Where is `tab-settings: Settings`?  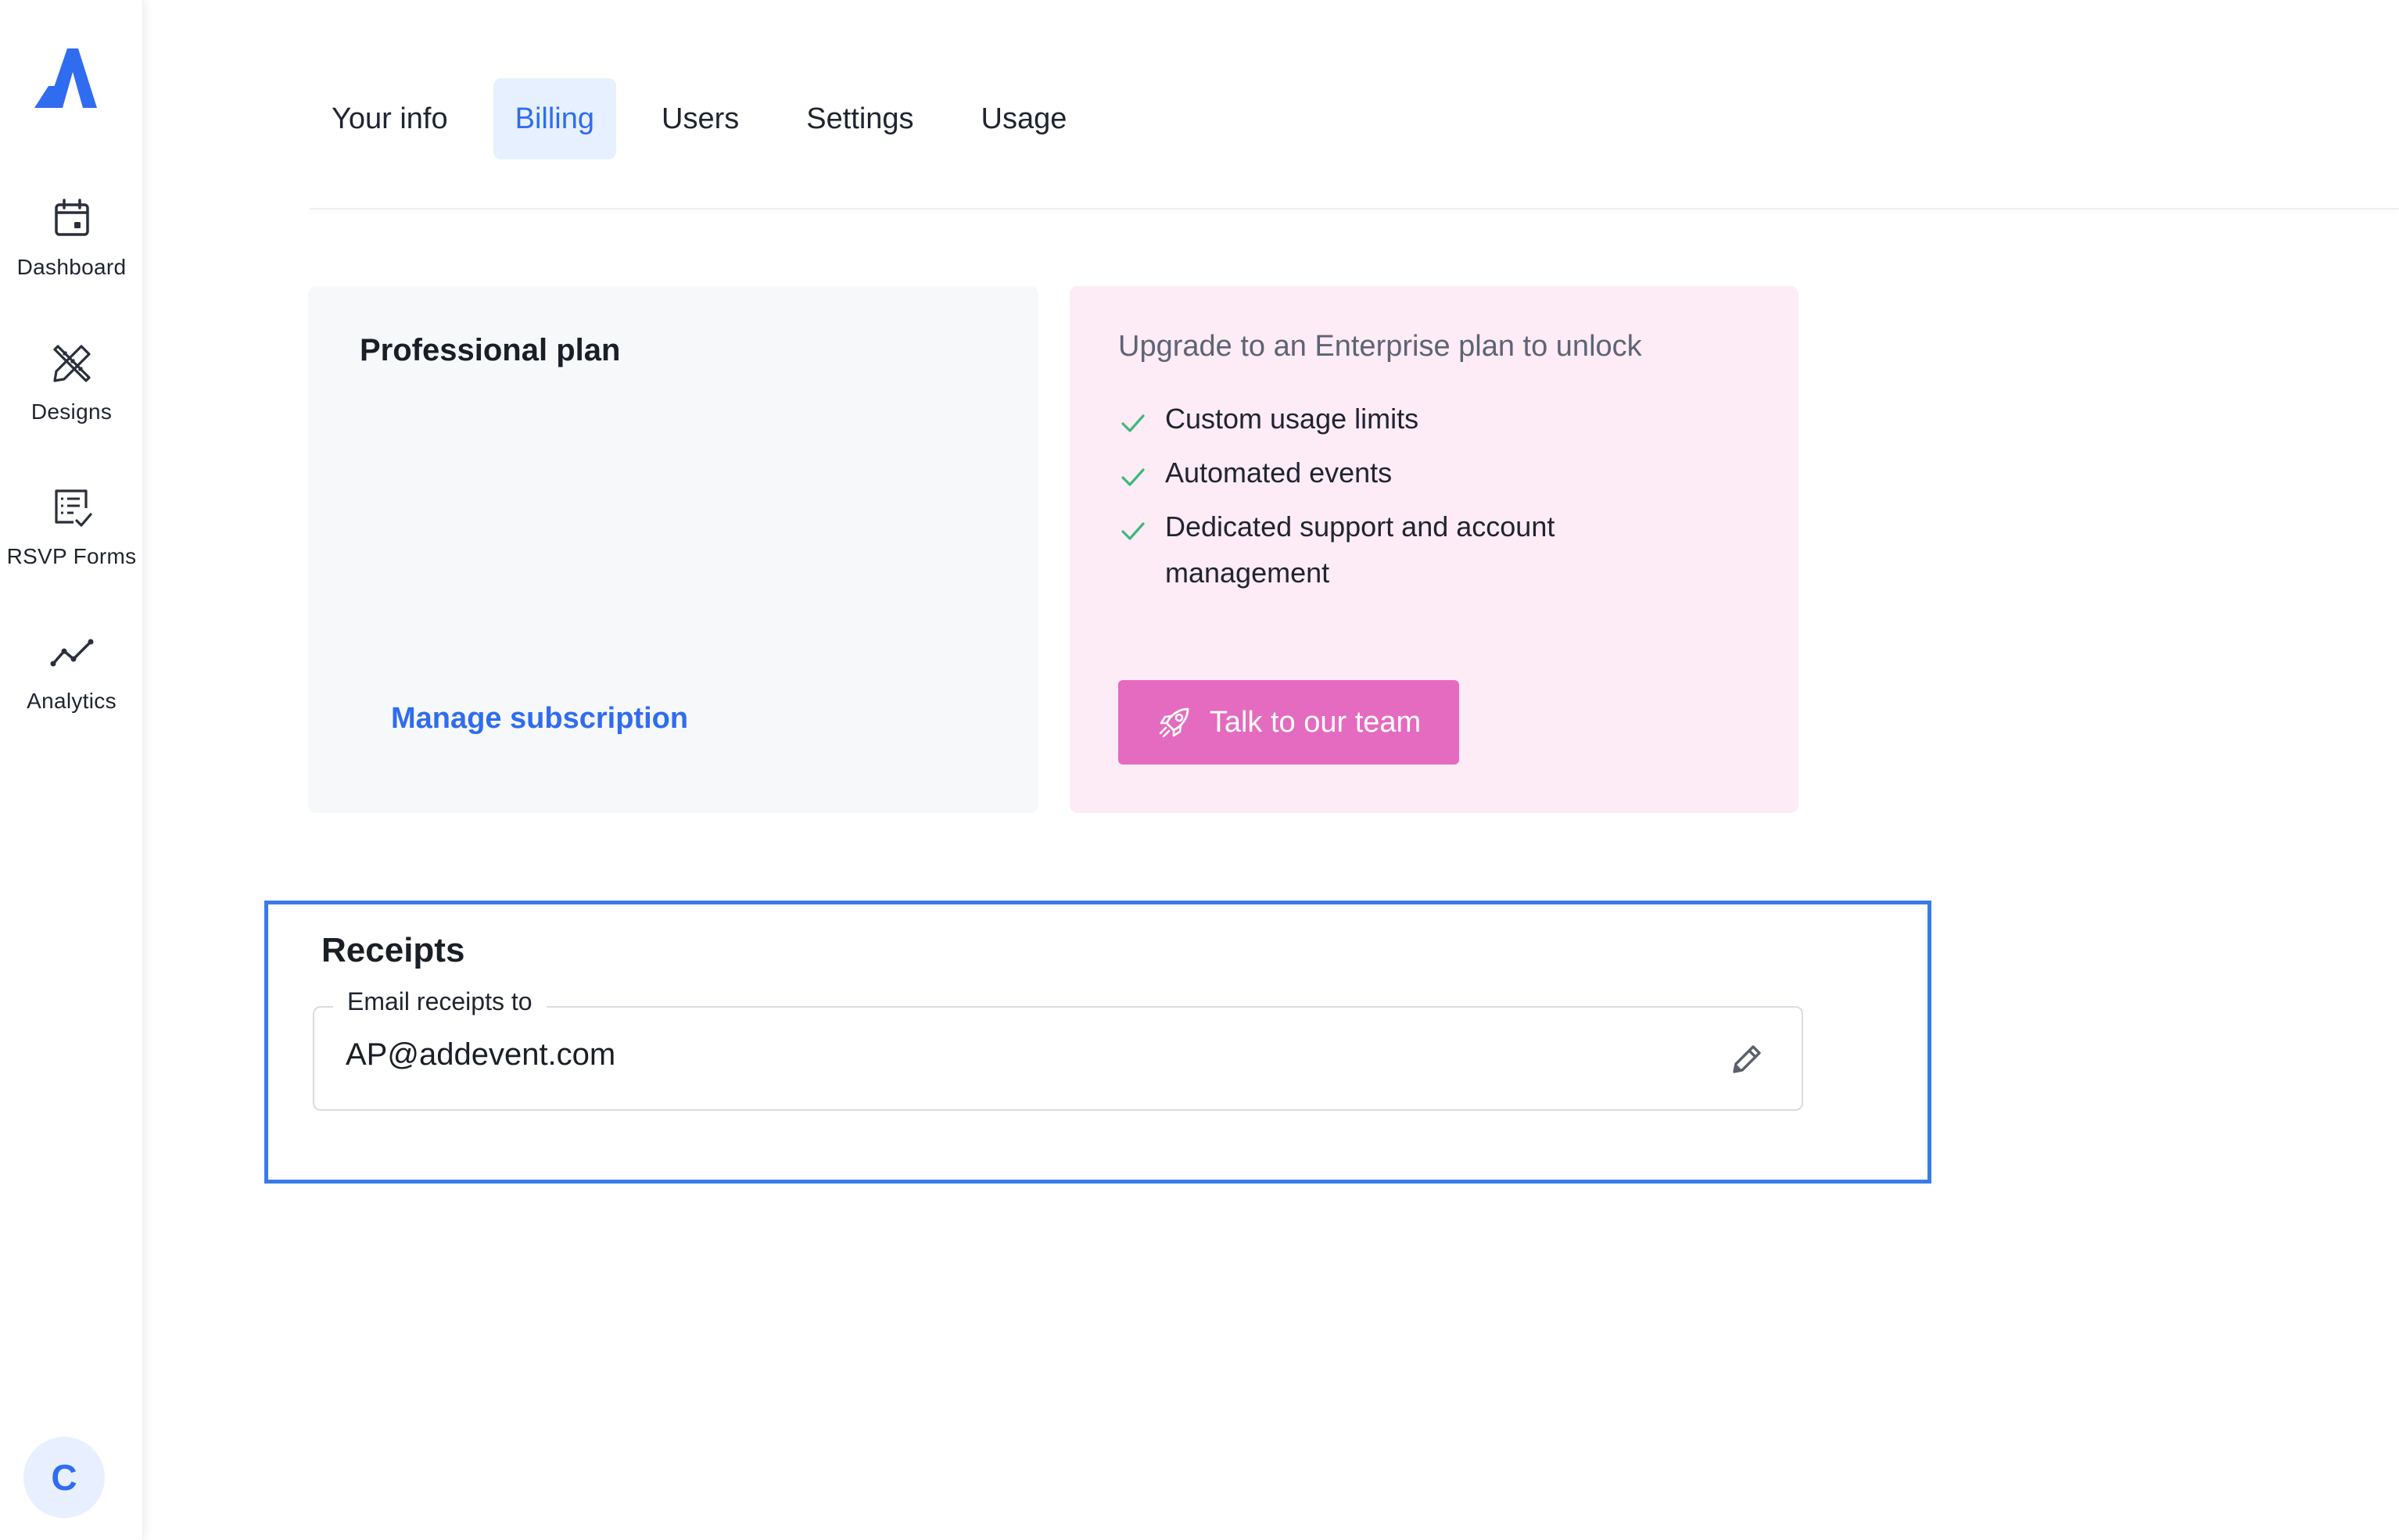 tab-settings: Settings is located at coordinates (860, 119).